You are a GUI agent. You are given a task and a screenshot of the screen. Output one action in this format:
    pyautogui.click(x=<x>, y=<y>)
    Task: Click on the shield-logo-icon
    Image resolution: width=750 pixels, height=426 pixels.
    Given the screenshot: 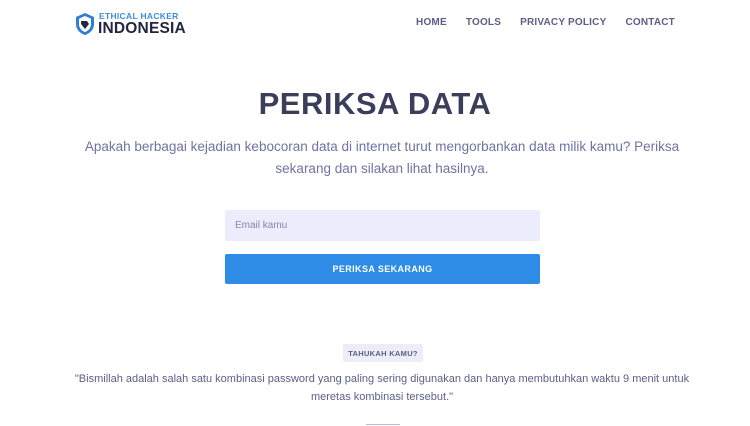 What is the action you would take?
    pyautogui.click(x=85, y=24)
    